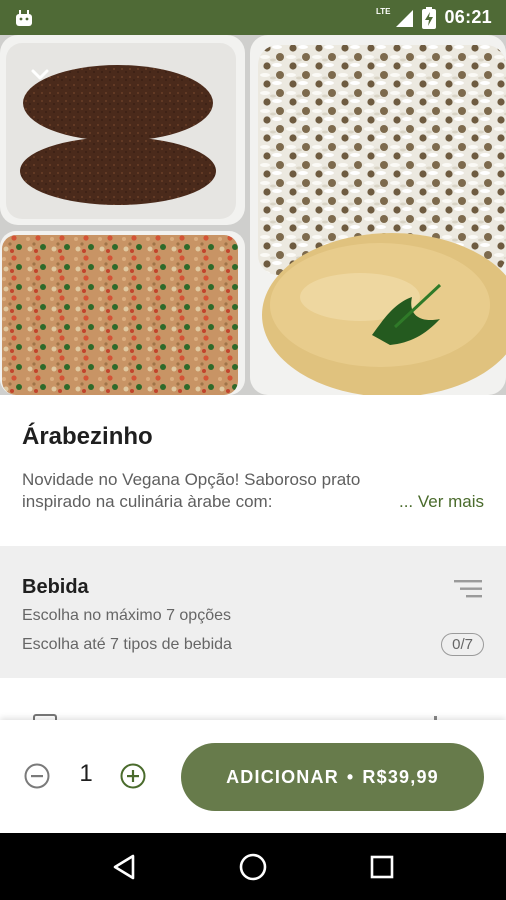 This screenshot has width=506, height=900. What do you see at coordinates (468, 17) in the screenshot?
I see `clock: 06:21` at bounding box center [468, 17].